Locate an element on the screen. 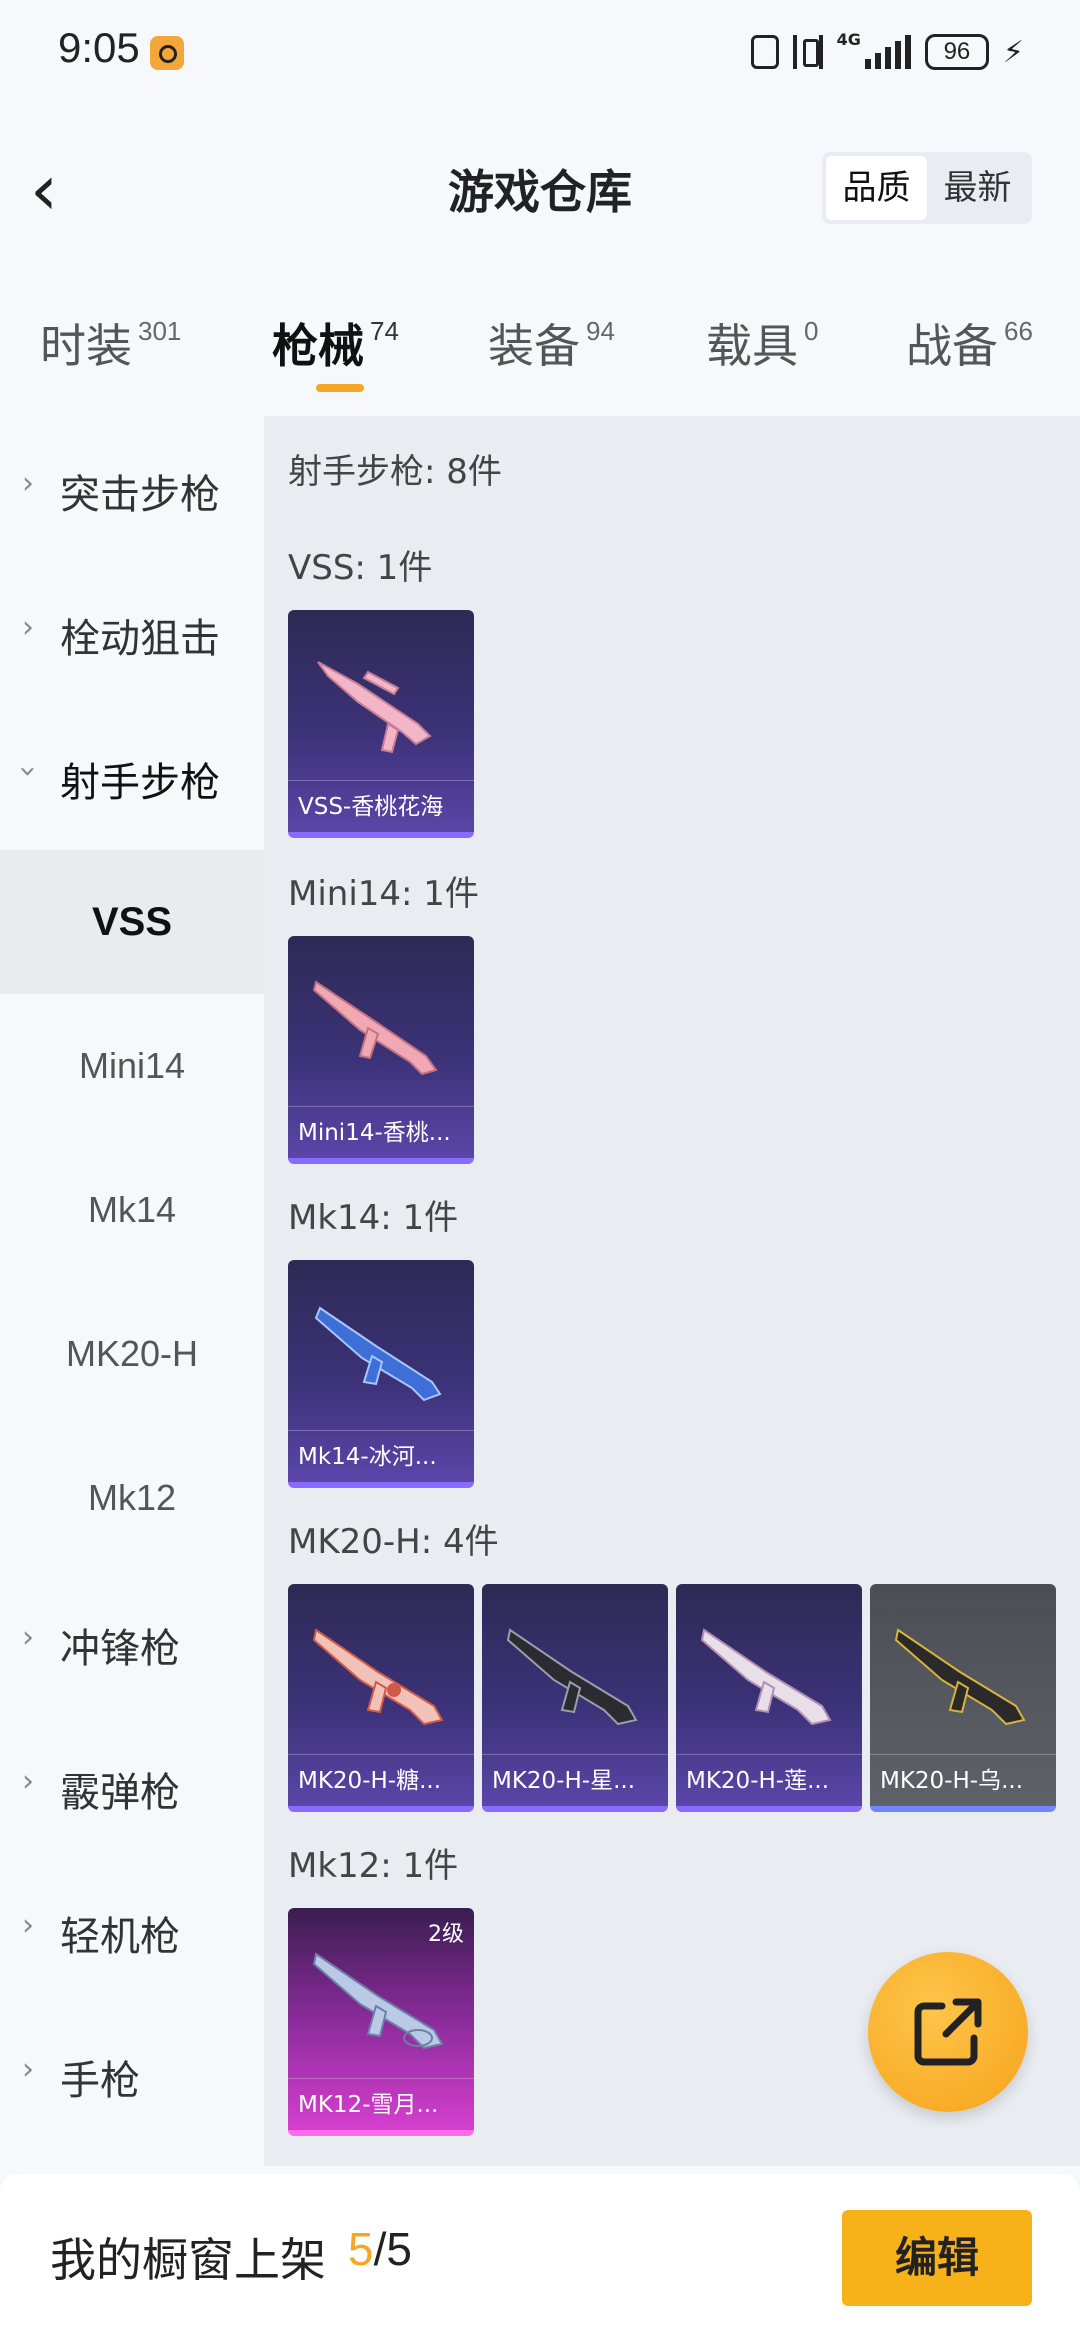 The height and width of the screenshot is (2340, 1080). tab-equipment: 装备 94 is located at coordinates (551, 343).